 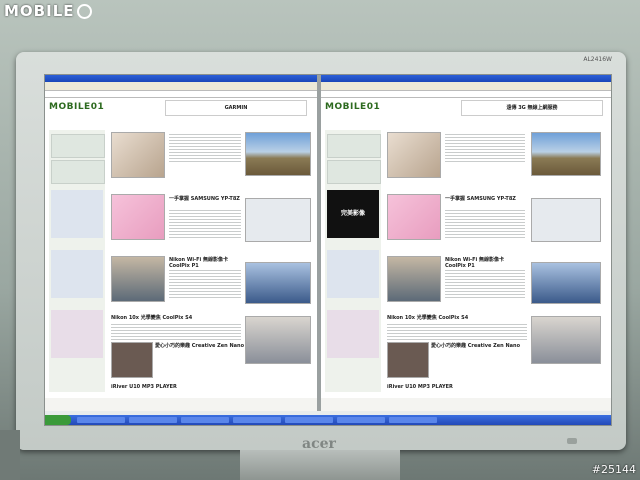 What do you see at coordinates (485, 262) in the screenshot?
I see `article-title-right-1: Nikon Wi-Fi 無線影像卡 CoolPix P1` at bounding box center [485, 262].